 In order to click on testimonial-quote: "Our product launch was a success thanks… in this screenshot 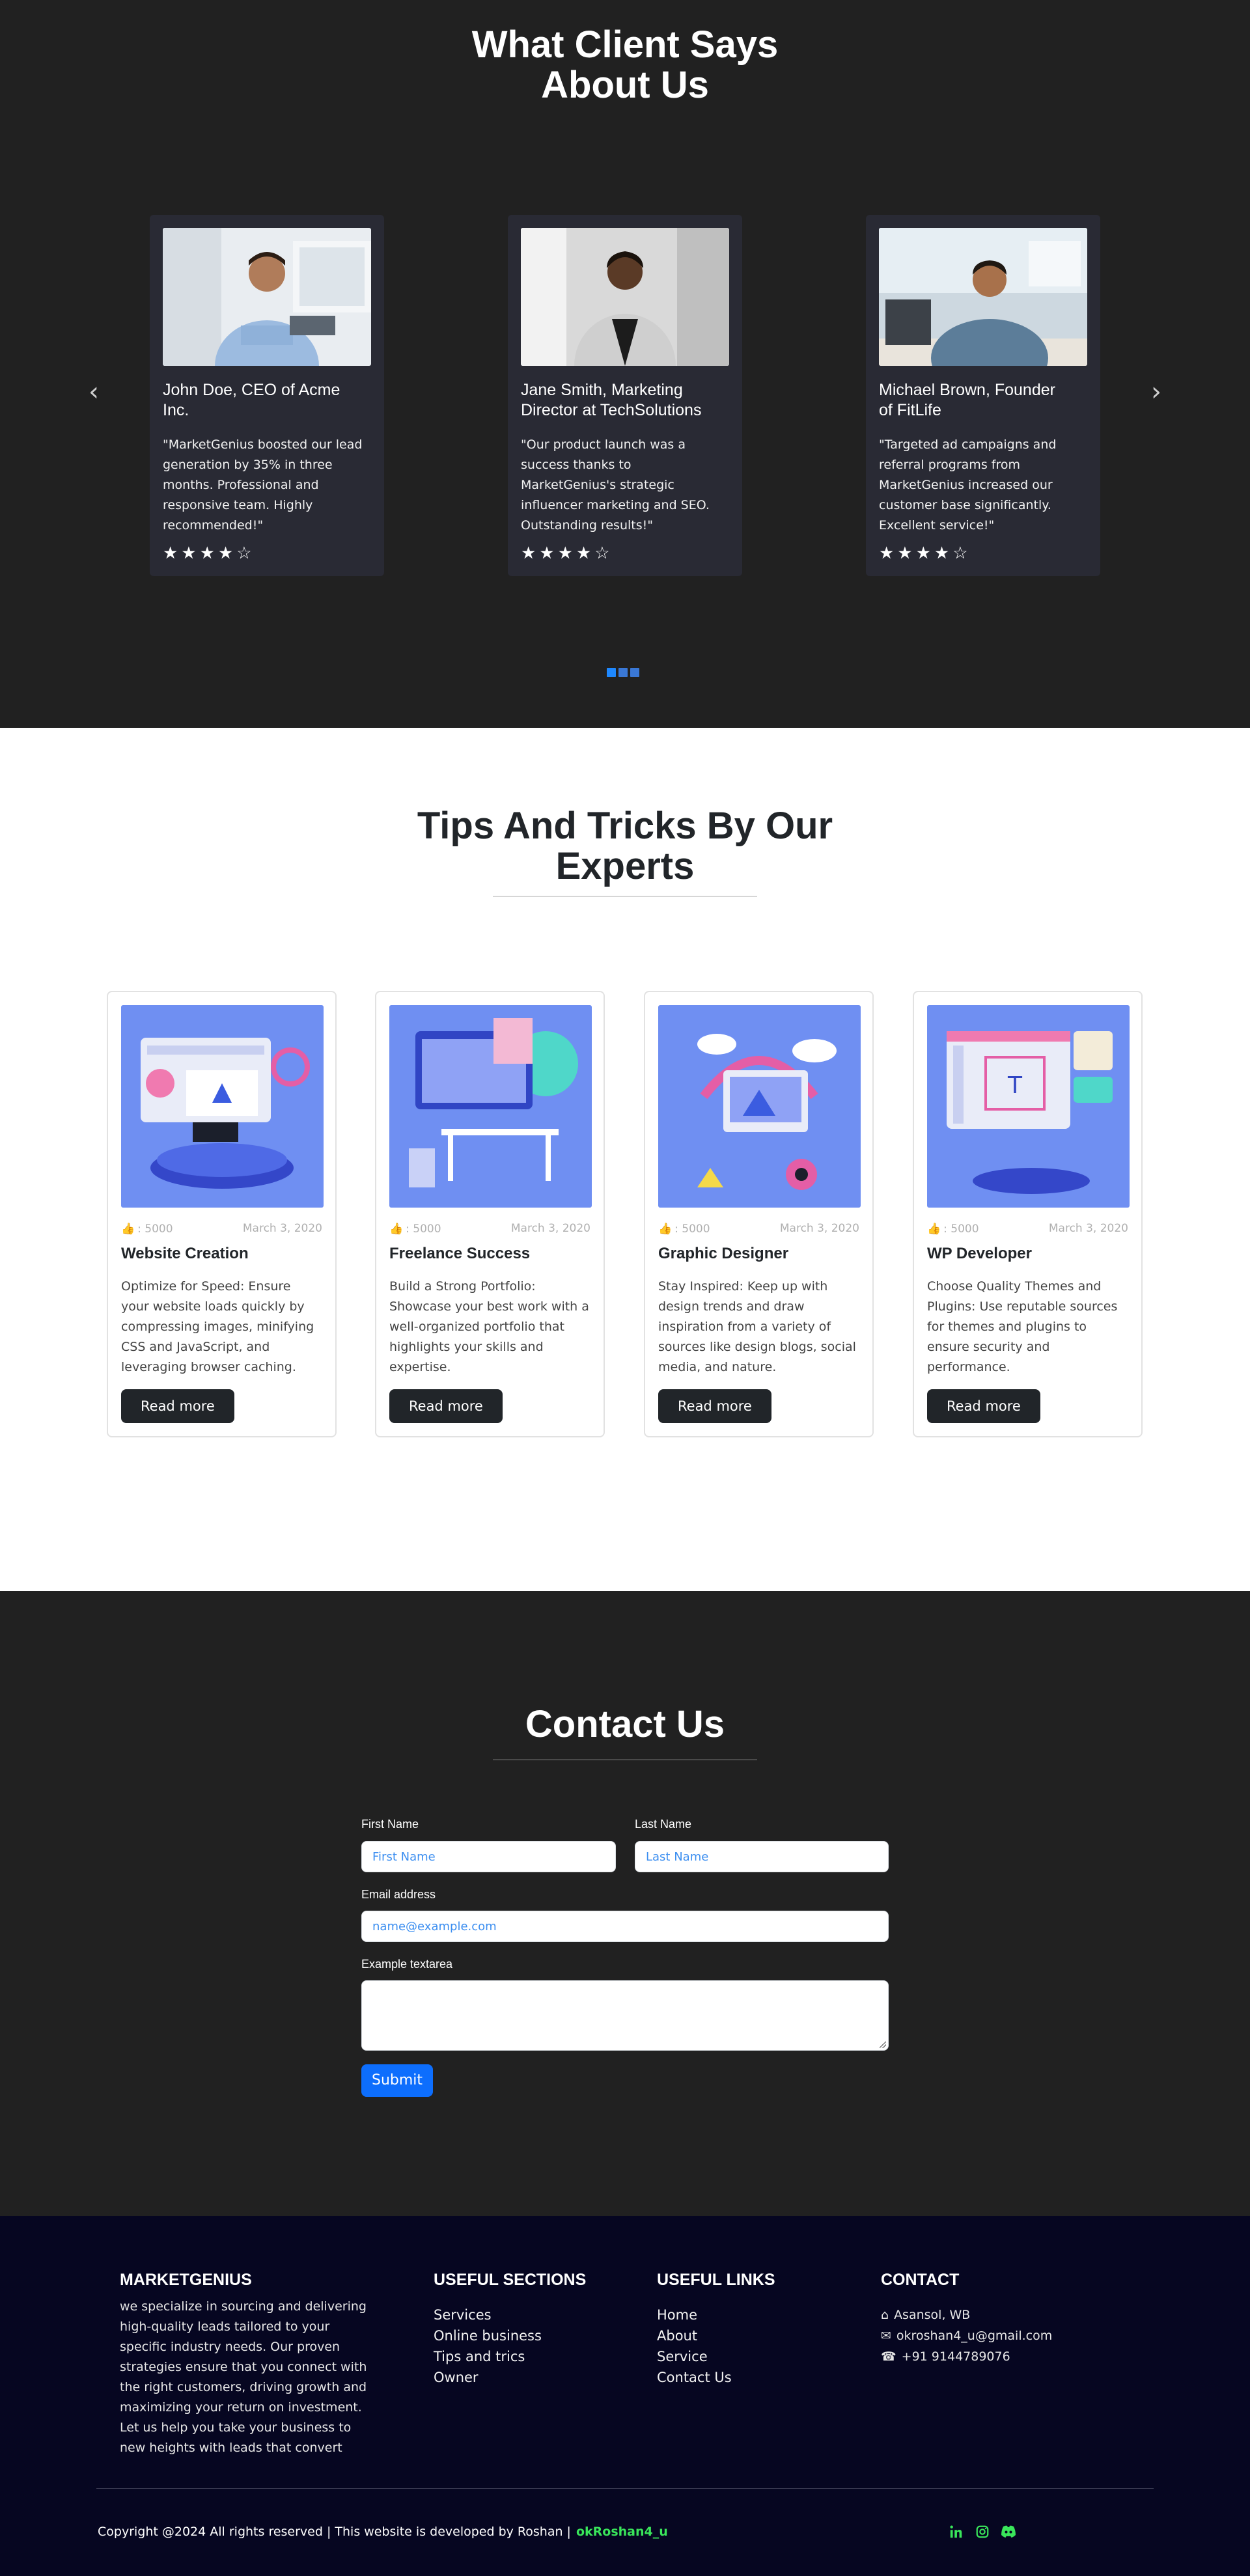, I will do `click(615, 485)`.